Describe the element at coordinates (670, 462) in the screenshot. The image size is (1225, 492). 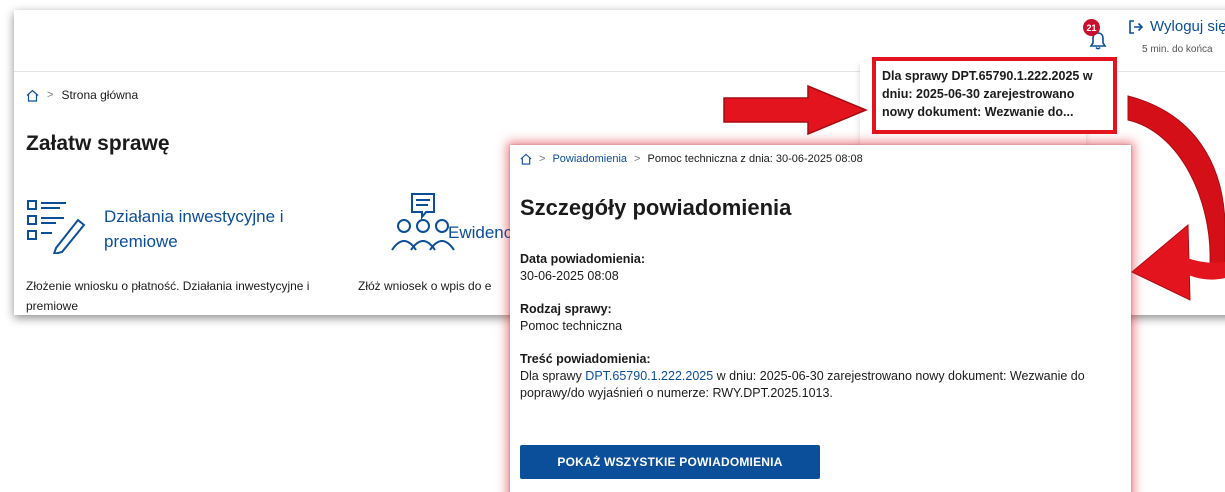
I see `show-all-notifications-button: POKAŻ WSZYSTKIE POWIADOMIENIA` at that location.